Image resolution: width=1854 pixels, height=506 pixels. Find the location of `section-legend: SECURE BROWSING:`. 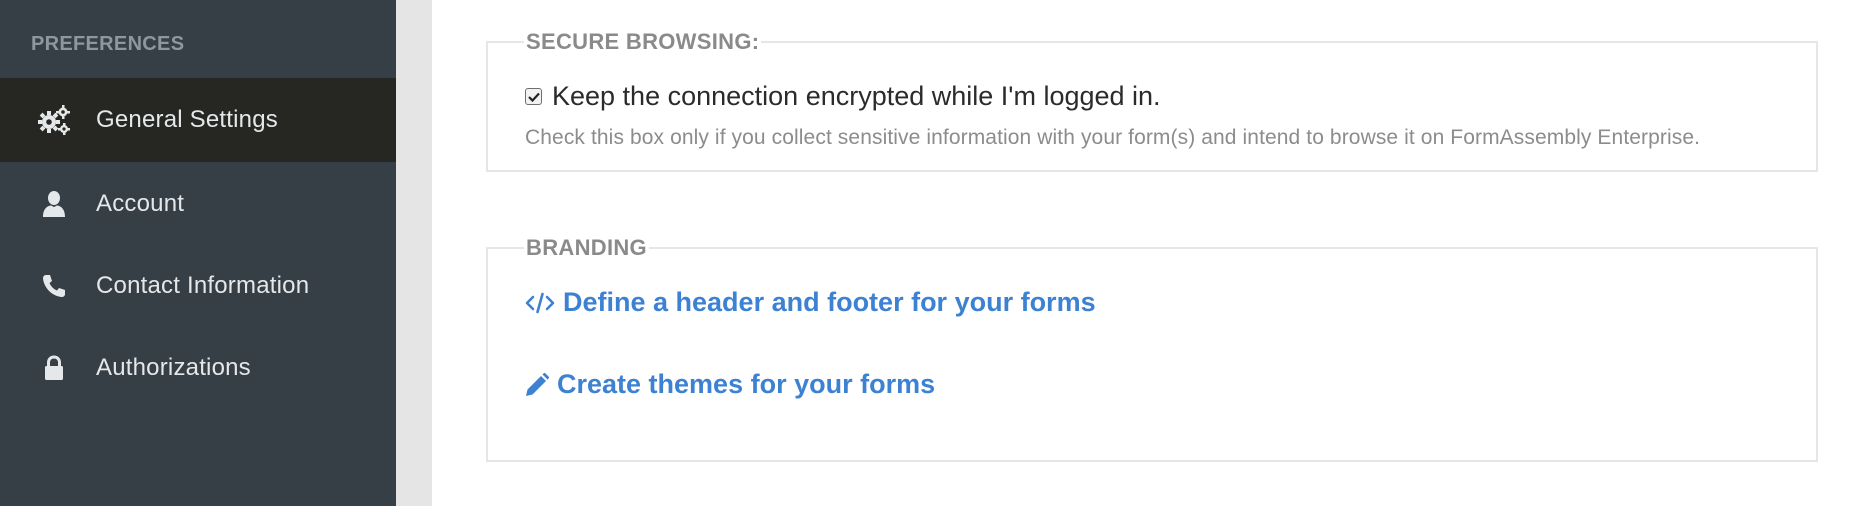

section-legend: SECURE BROWSING: is located at coordinates (643, 42).